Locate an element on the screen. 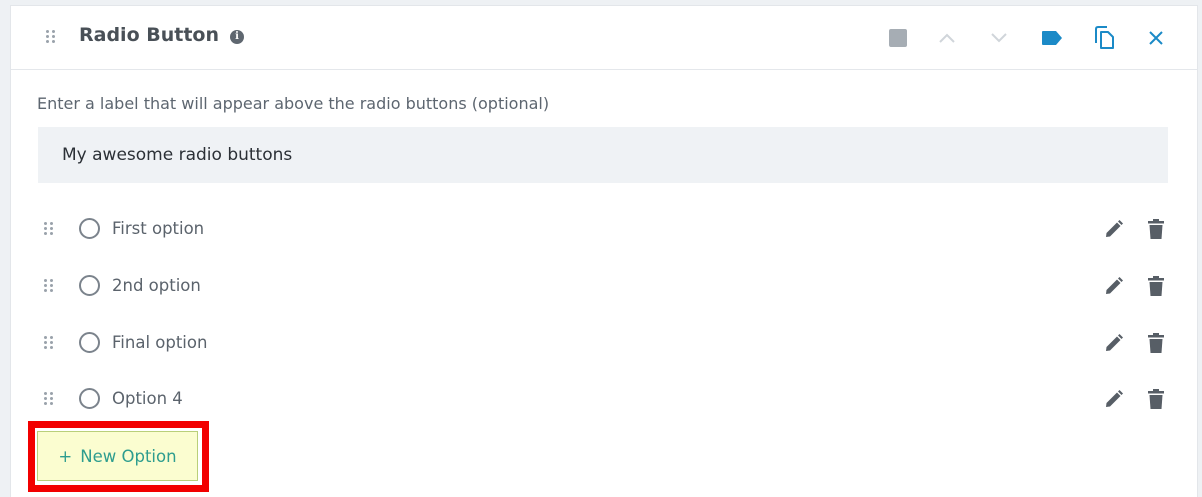  option-row: 2nd option is located at coordinates (604, 286).